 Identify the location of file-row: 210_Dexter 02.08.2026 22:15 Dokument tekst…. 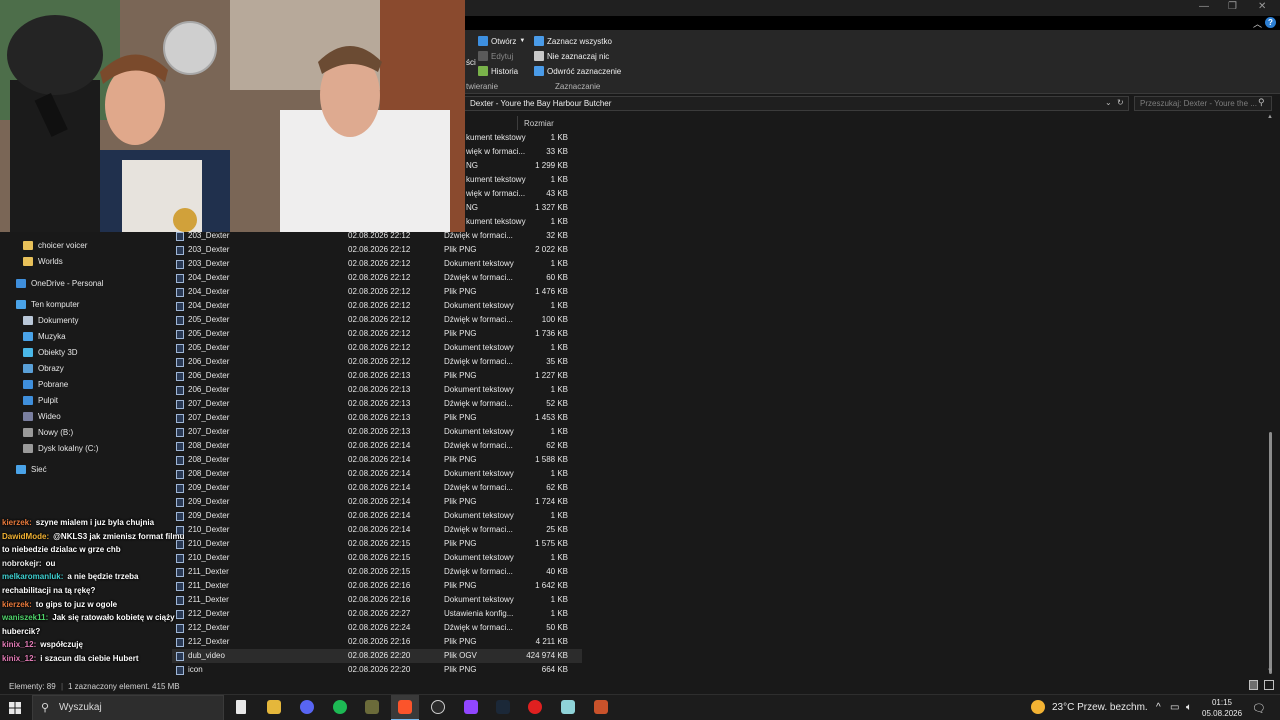
(377, 558).